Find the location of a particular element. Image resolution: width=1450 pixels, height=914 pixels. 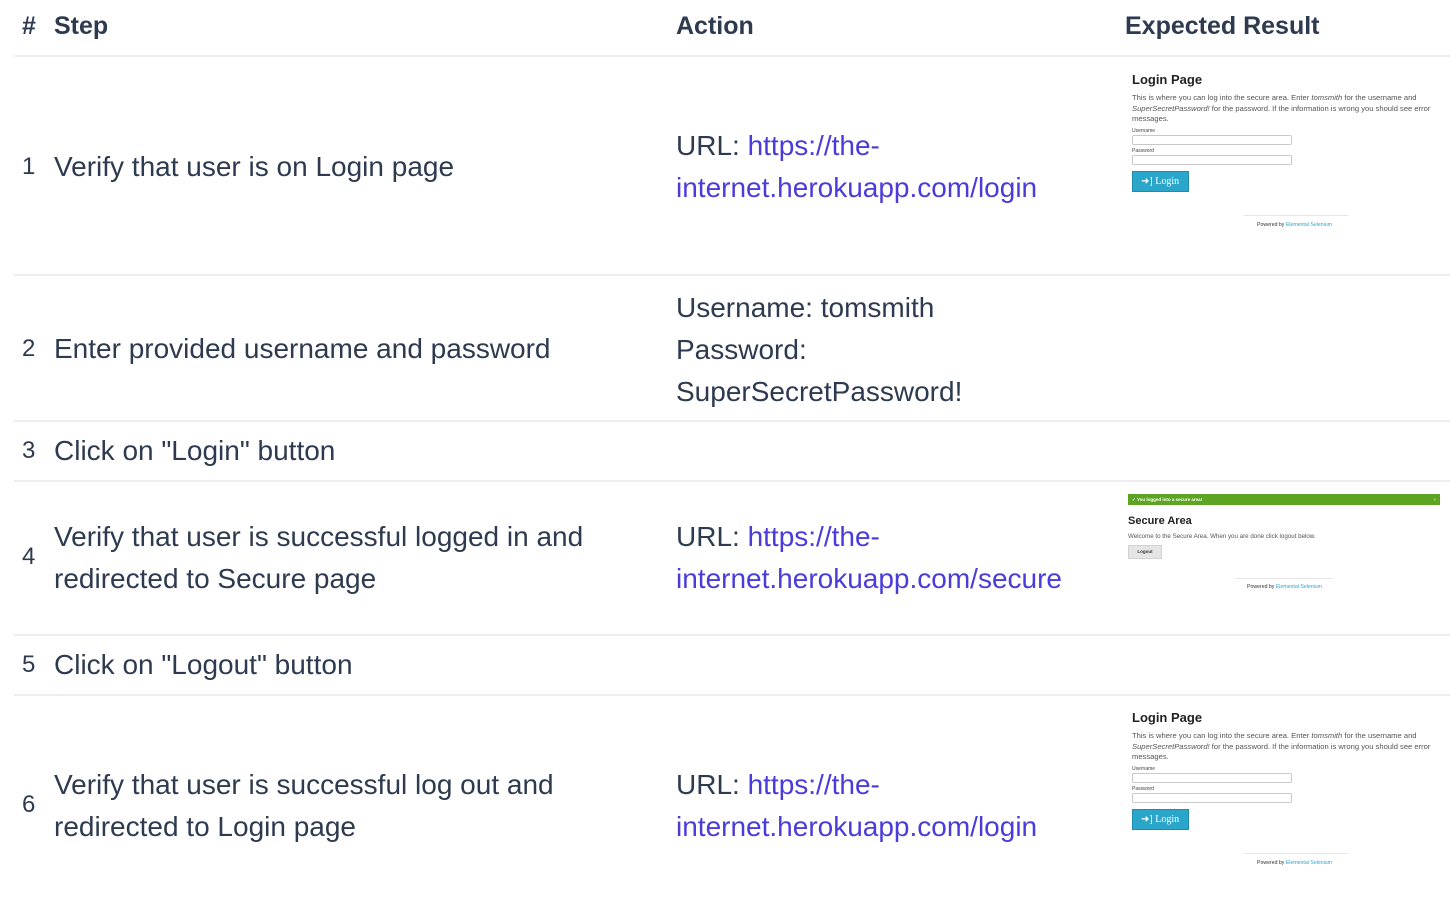

header-num: # is located at coordinates (29, 26).